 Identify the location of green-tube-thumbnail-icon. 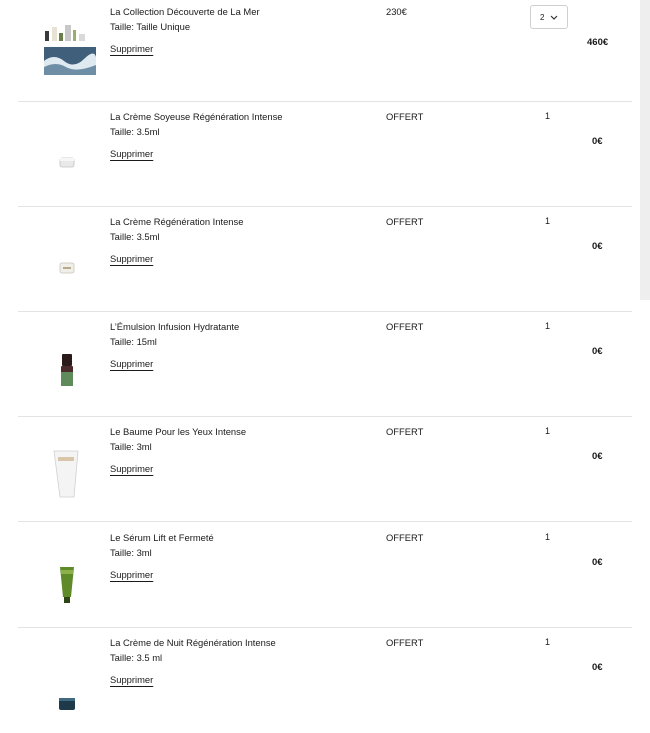
(67, 585).